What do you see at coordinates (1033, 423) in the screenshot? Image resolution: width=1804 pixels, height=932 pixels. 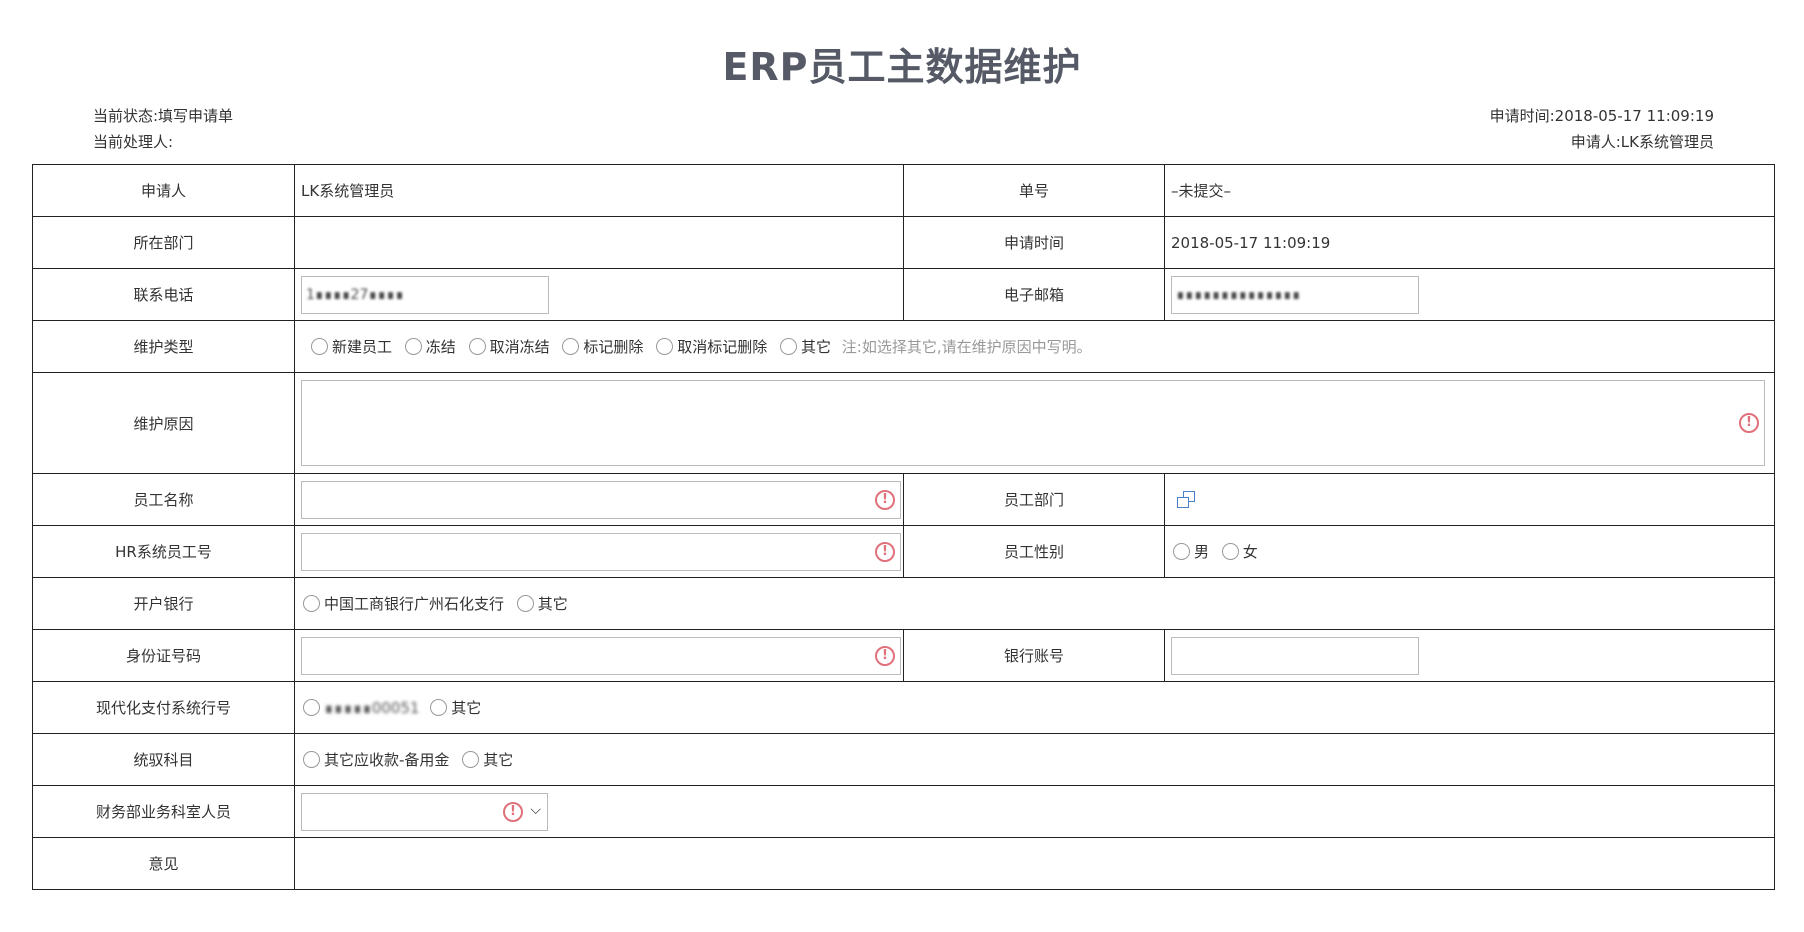 I see `reason-textarea: !` at bounding box center [1033, 423].